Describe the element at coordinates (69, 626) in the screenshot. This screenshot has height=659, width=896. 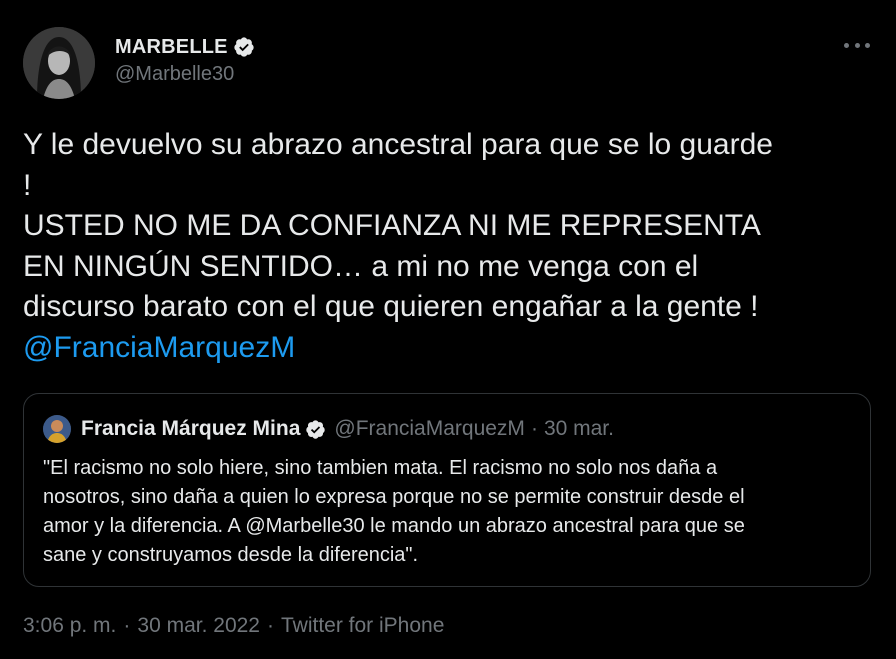
I see `tweet-time: 3:06 p. m.` at that location.